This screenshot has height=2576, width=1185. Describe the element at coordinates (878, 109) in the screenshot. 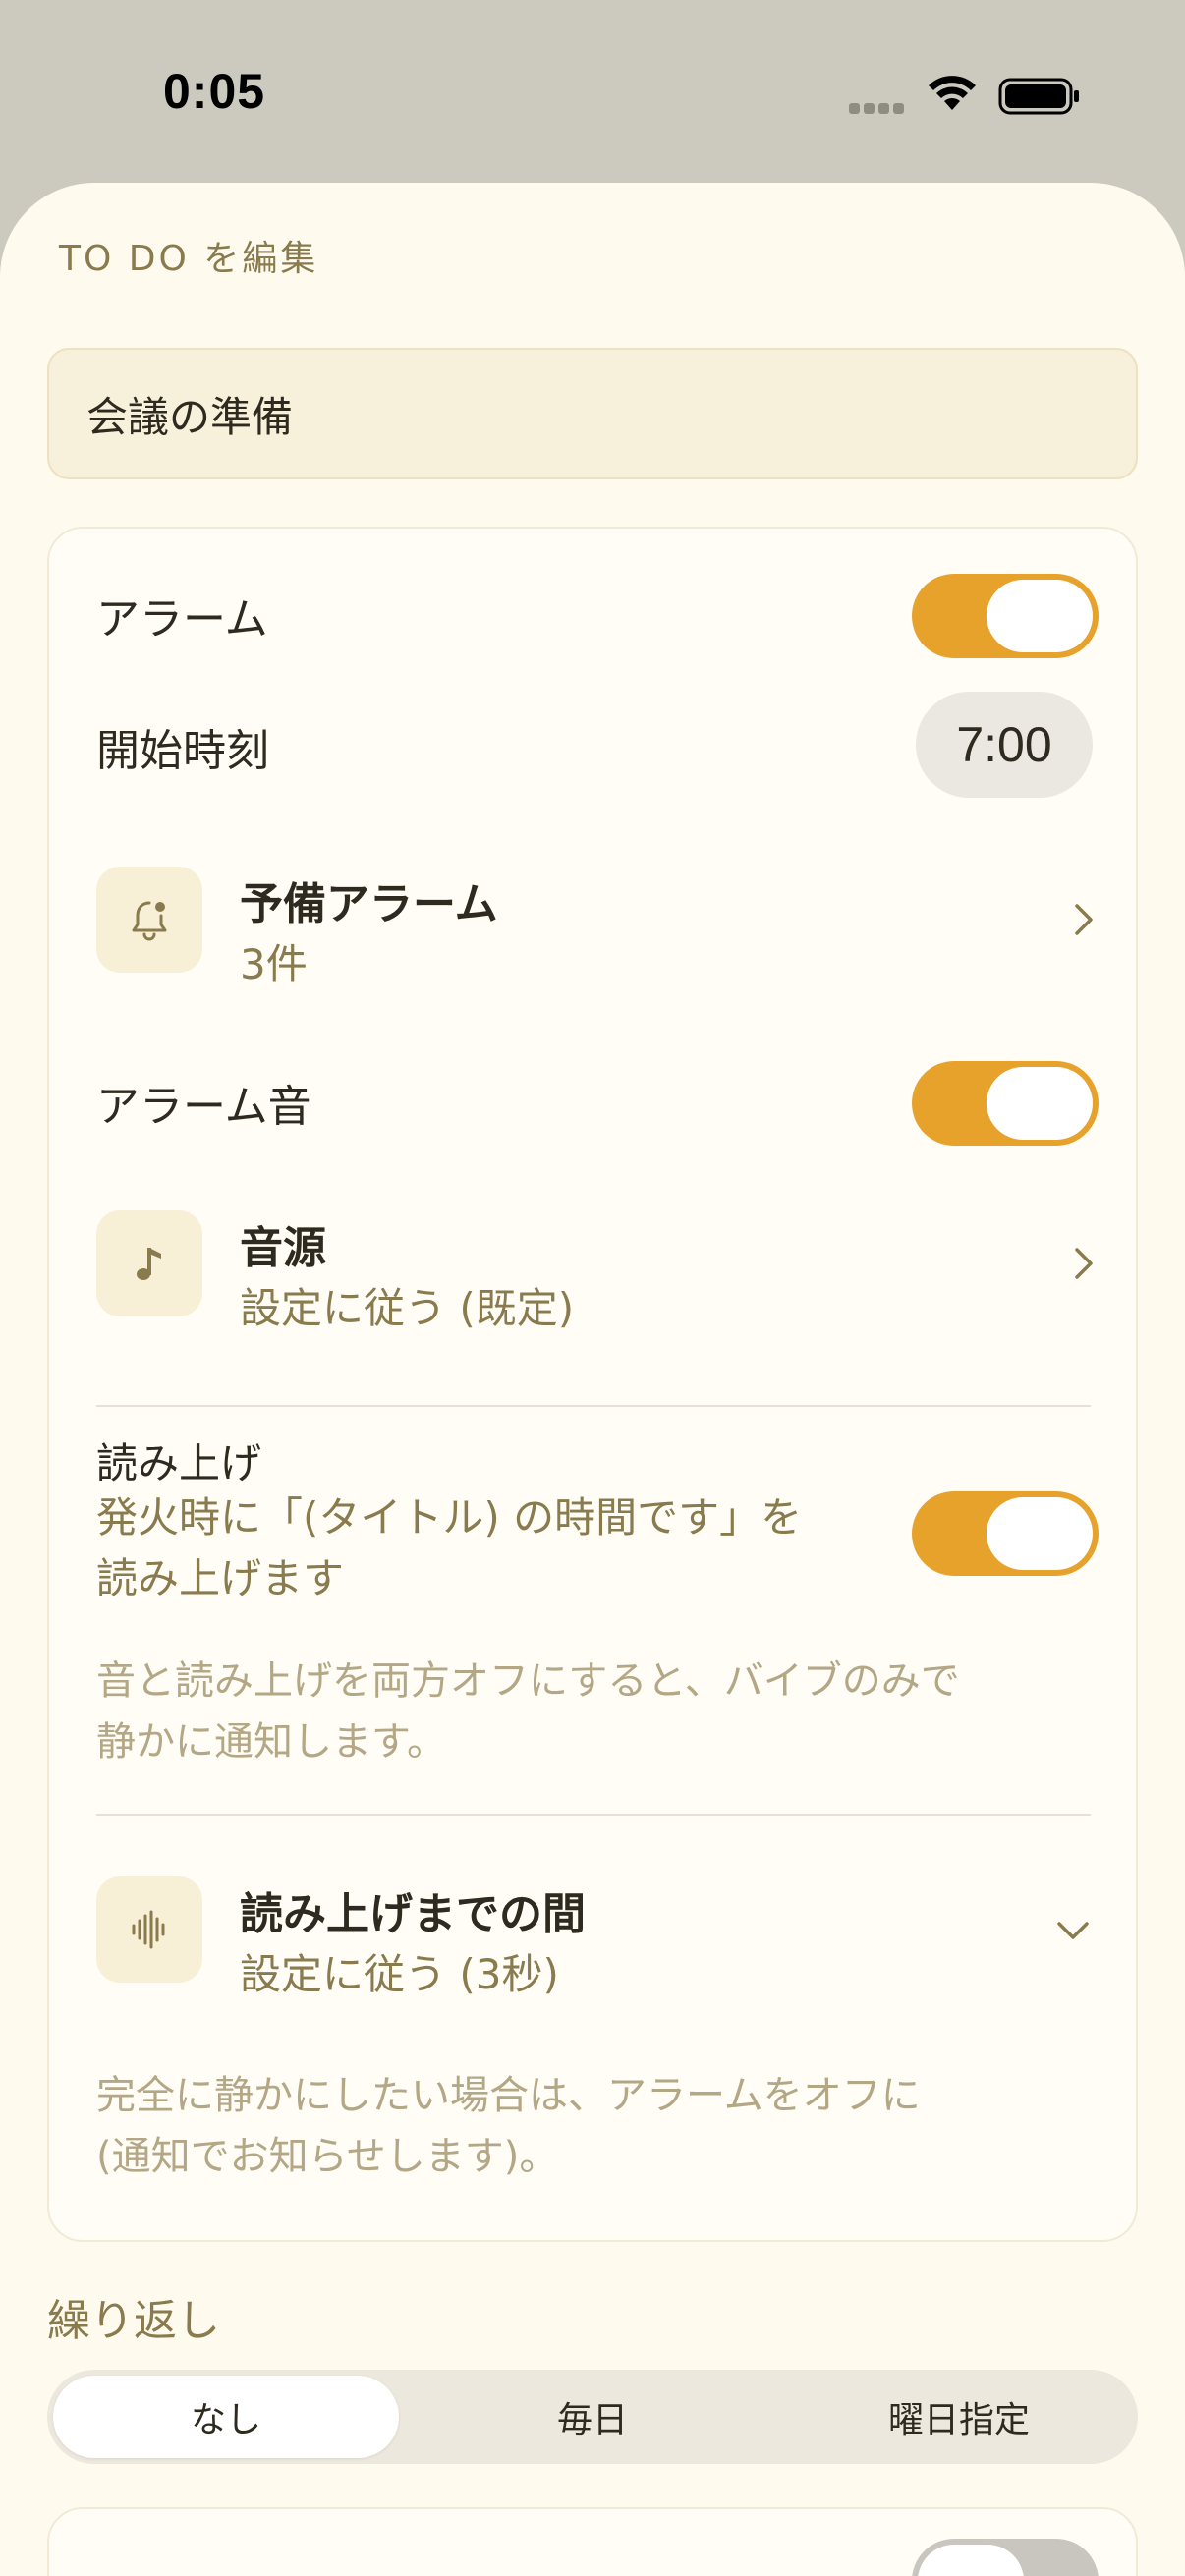

I see `signal-dots-icon` at that location.